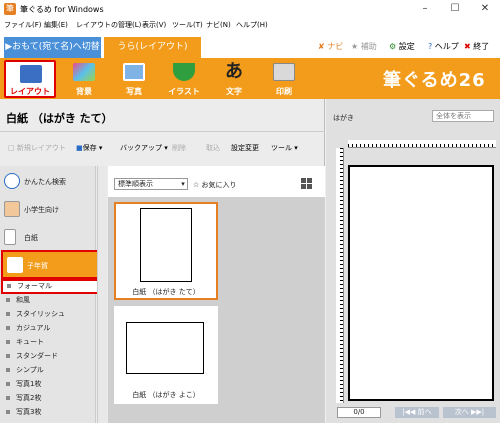 This screenshot has width=500, height=423. Describe the element at coordinates (62, 9) in the screenshot. I see `window-title: 筆ぐるめ for Windows` at that location.